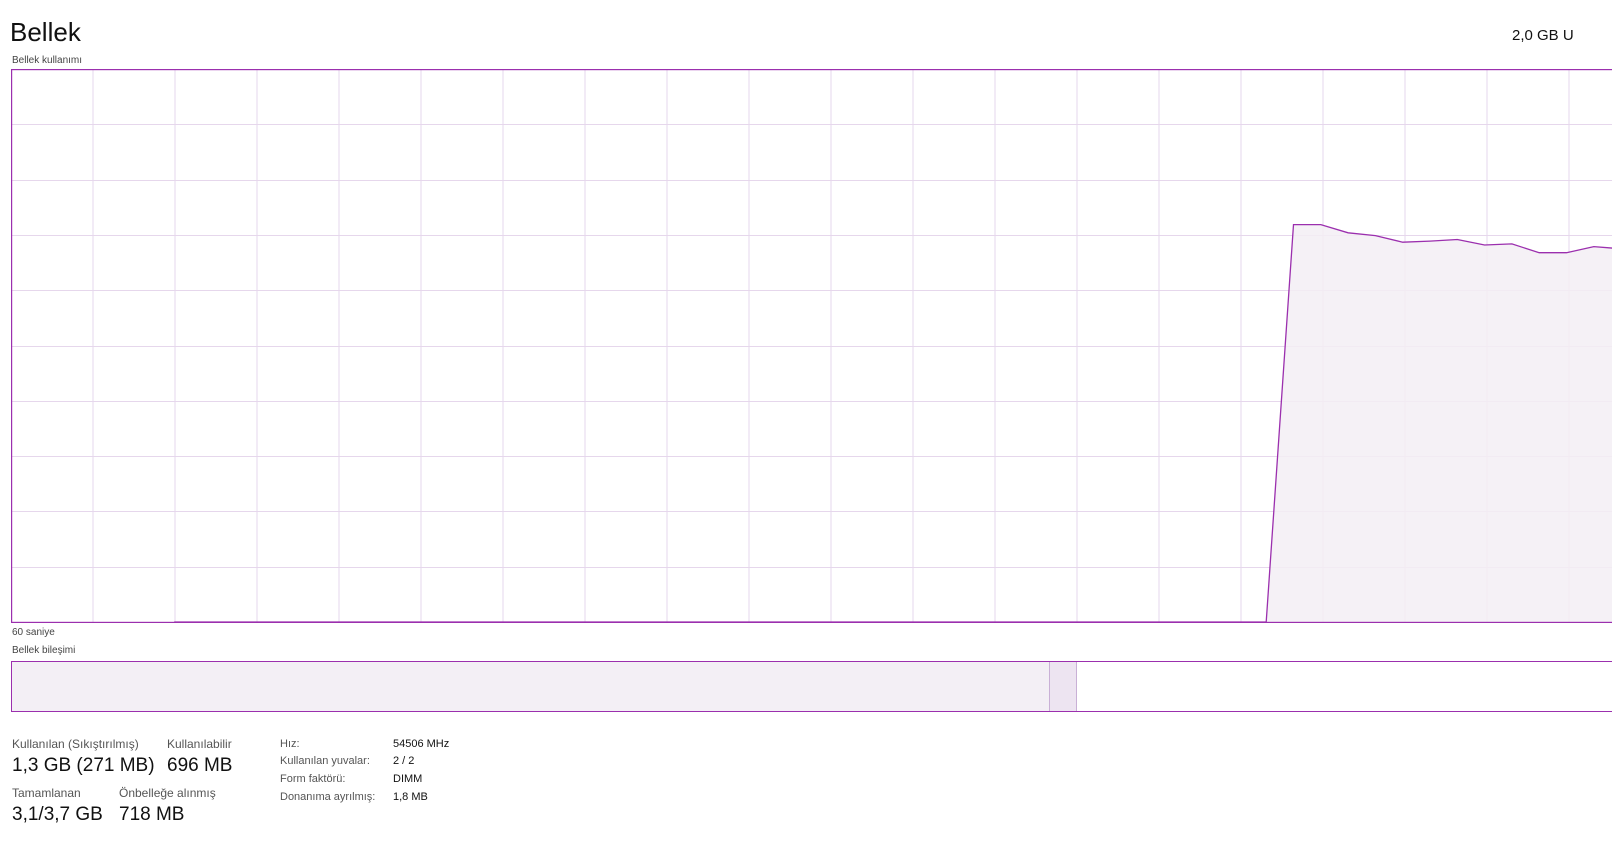 The width and height of the screenshot is (1612, 853). Describe the element at coordinates (33, 632) in the screenshot. I see `time-span-label: 60 saniye` at that location.